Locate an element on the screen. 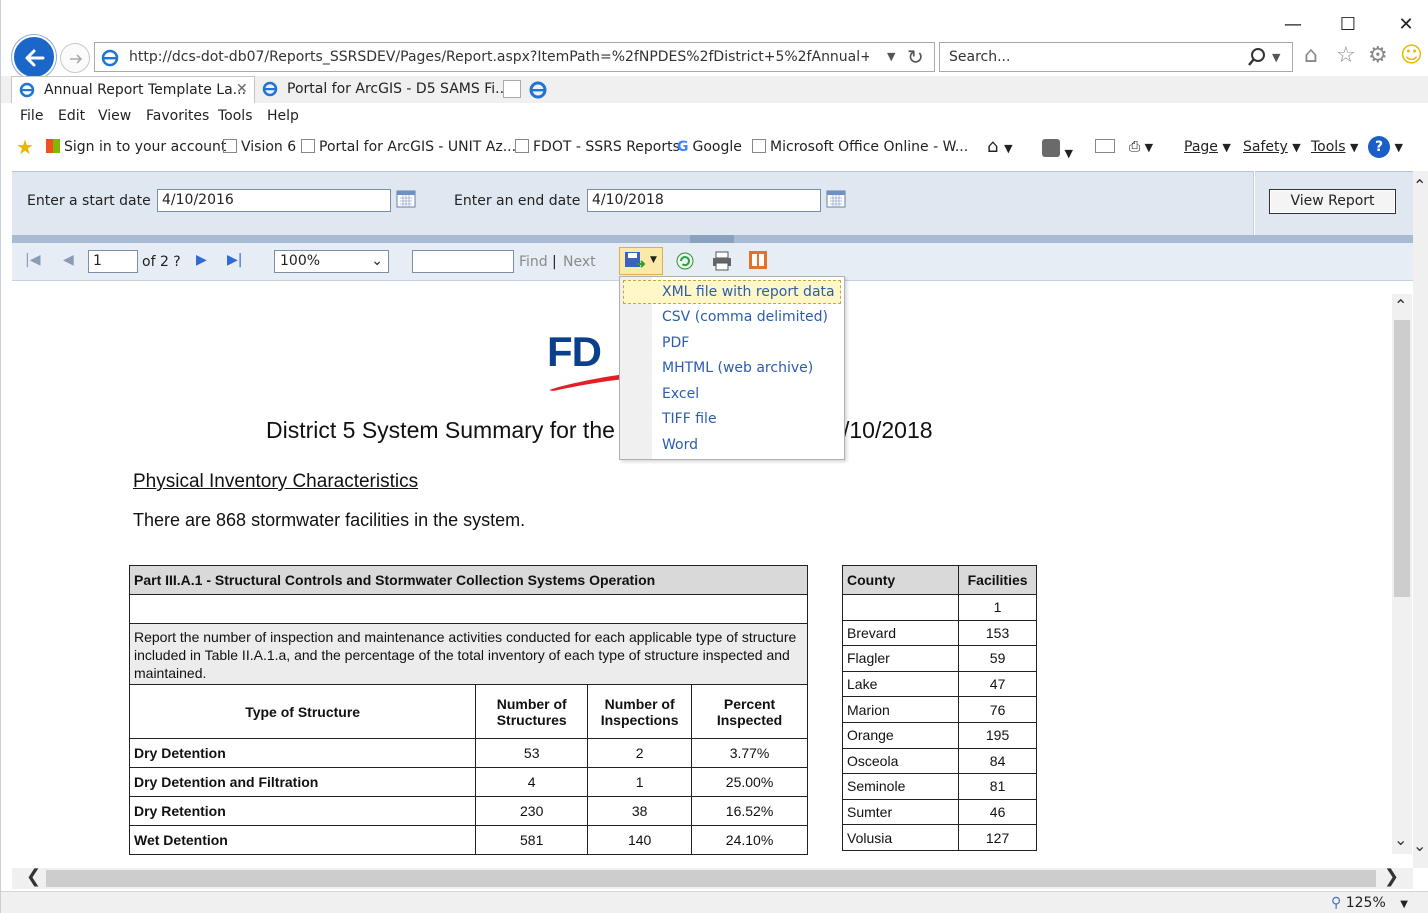 The height and width of the screenshot is (913, 1428). search-dropdown-icon: ▼ is located at coordinates (1276, 57).